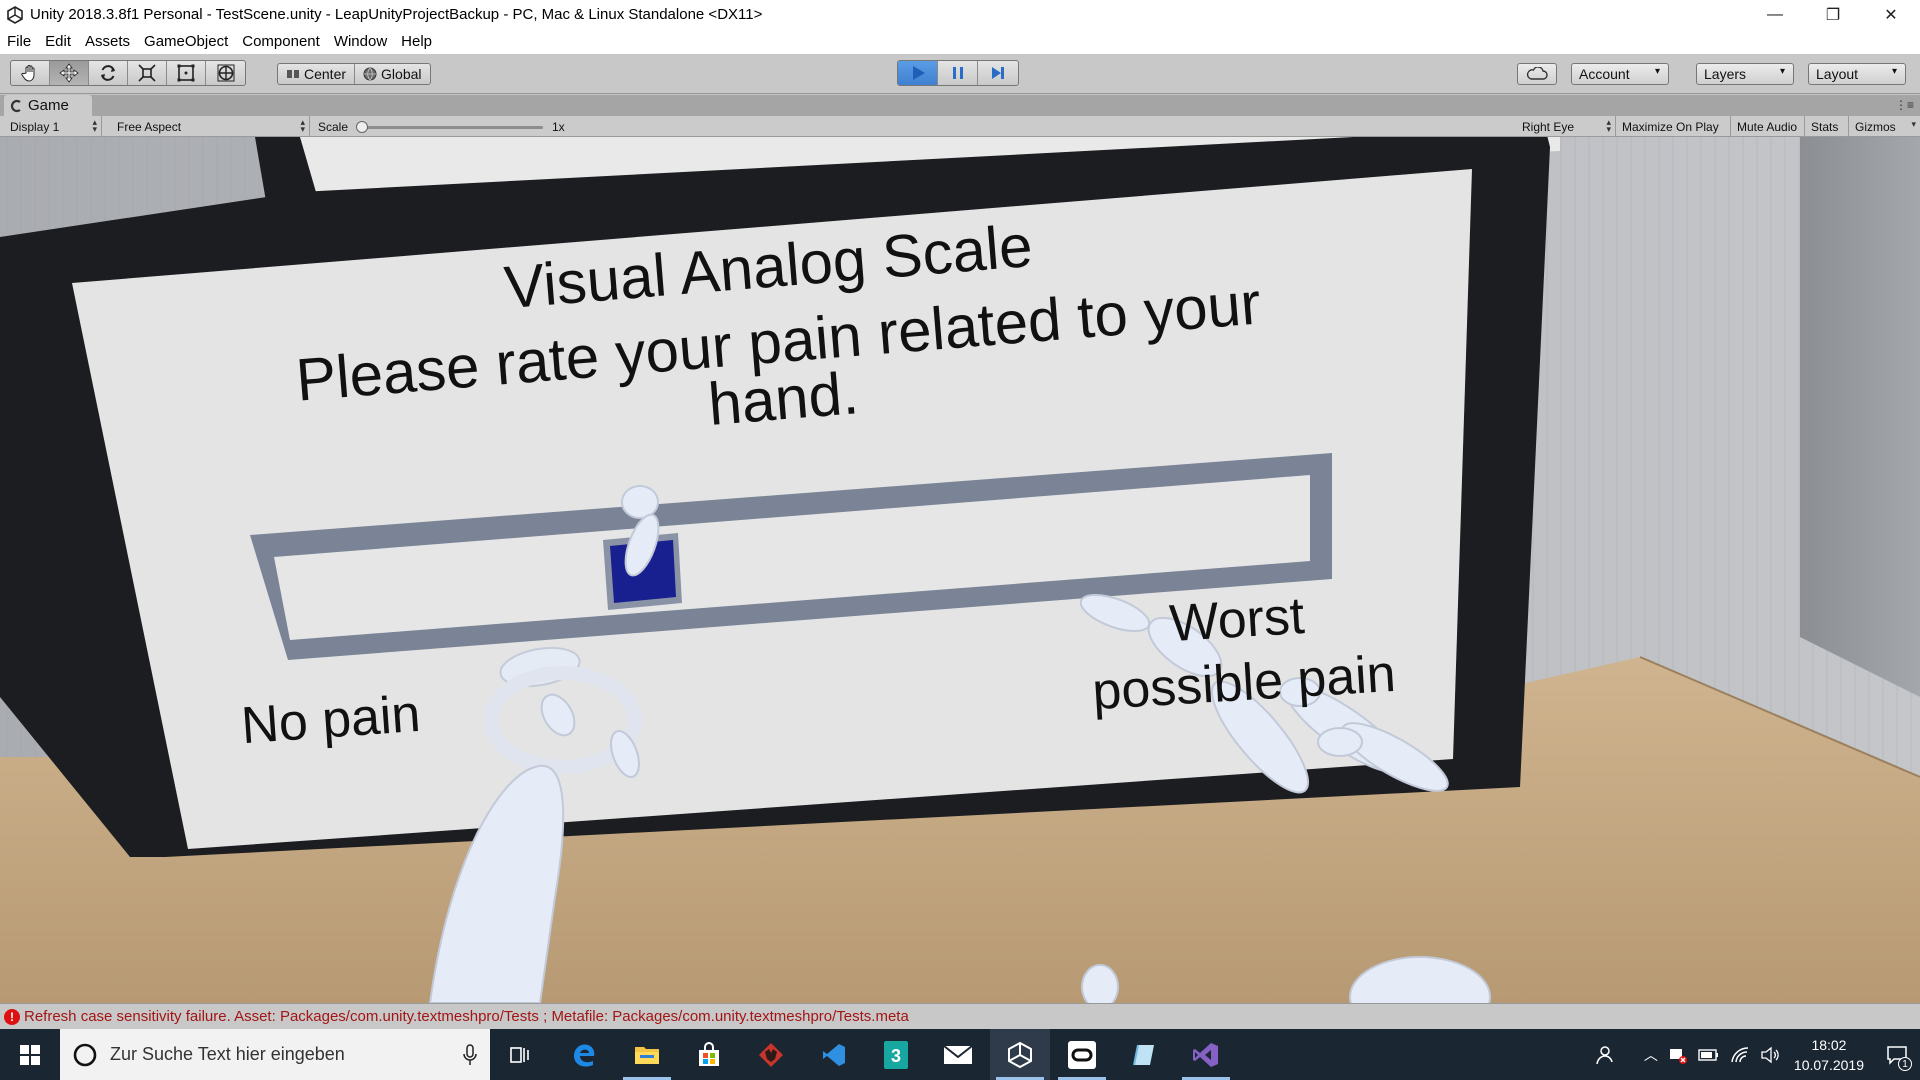 Image resolution: width=1920 pixels, height=1080 pixels. Describe the element at coordinates (19, 41) in the screenshot. I see `menu-file: File` at that location.